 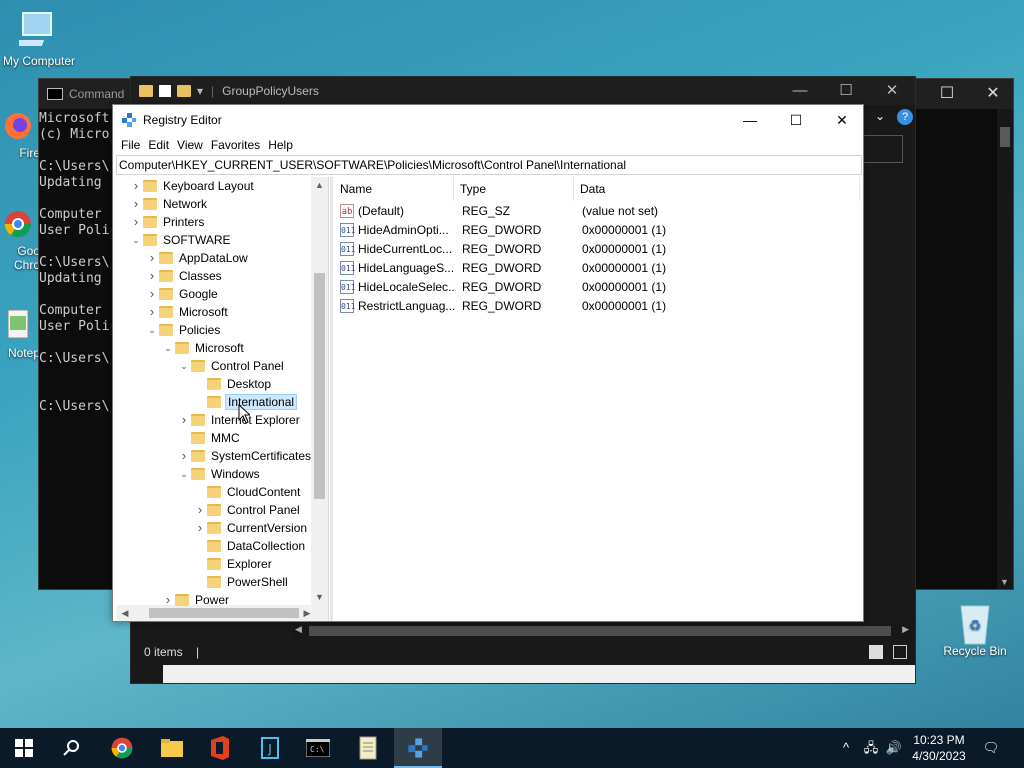 What do you see at coordinates (184, 276) in the screenshot?
I see `tree-node: › Classes` at bounding box center [184, 276].